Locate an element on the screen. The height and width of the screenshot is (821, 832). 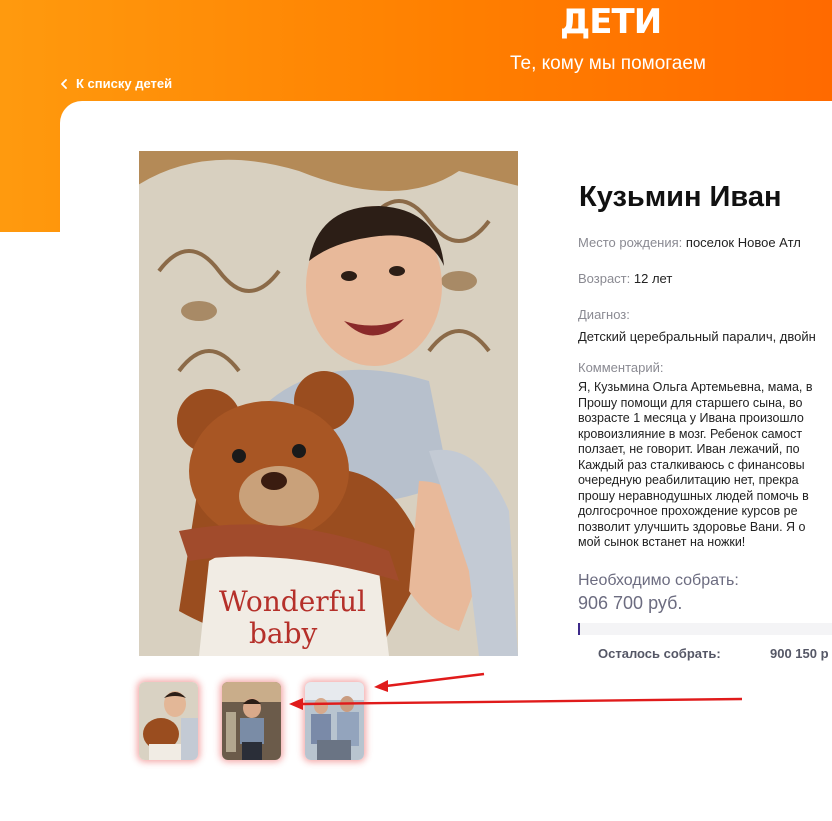
age-row: Возраст: 12 лет is located at coordinates (705, 279).